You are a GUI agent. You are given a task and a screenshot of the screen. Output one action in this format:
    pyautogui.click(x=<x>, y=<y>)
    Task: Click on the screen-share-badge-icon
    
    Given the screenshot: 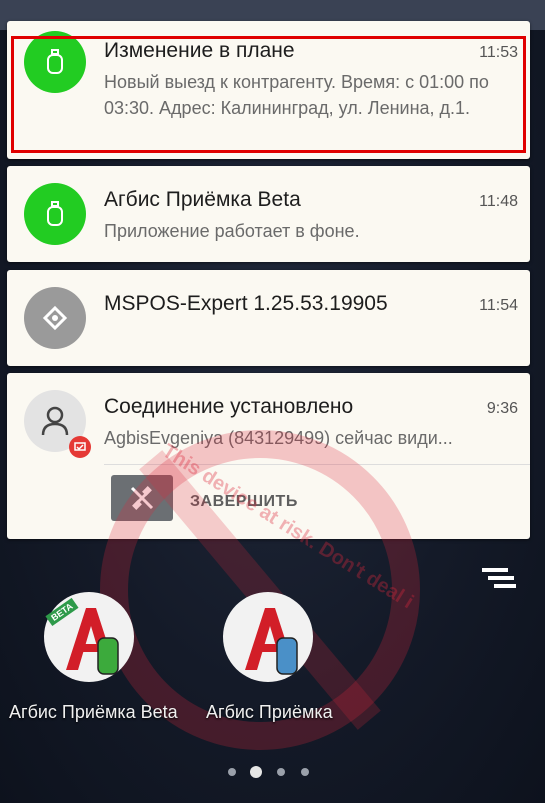 What is the action you would take?
    pyautogui.click(x=80, y=447)
    